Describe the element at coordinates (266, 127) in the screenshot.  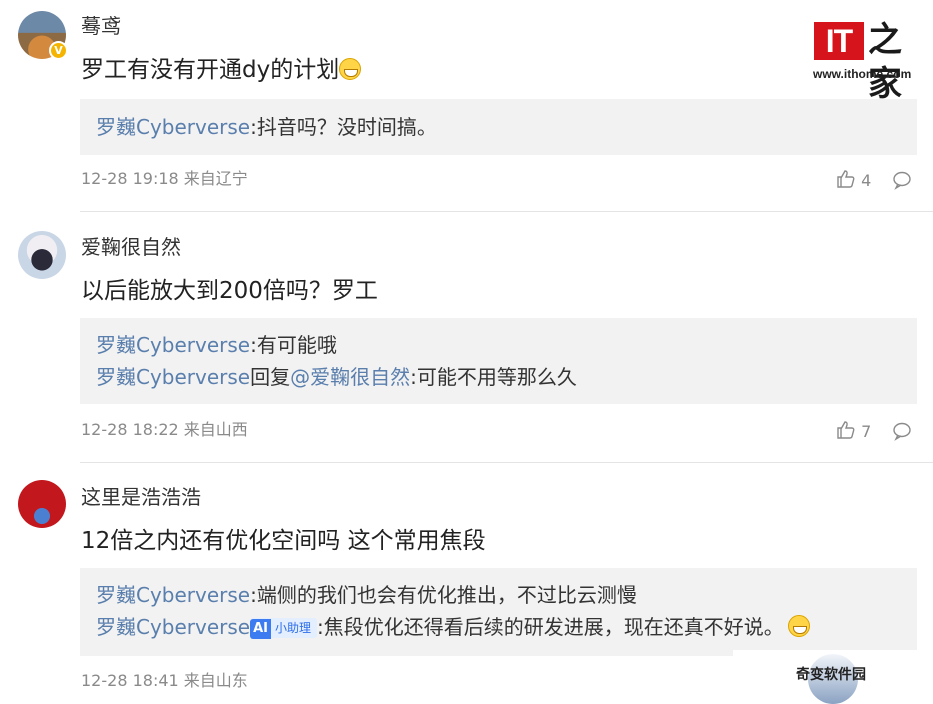
I see `reply-line: 罗巍Cyberverse:抖音吗？没时间搞。` at that location.